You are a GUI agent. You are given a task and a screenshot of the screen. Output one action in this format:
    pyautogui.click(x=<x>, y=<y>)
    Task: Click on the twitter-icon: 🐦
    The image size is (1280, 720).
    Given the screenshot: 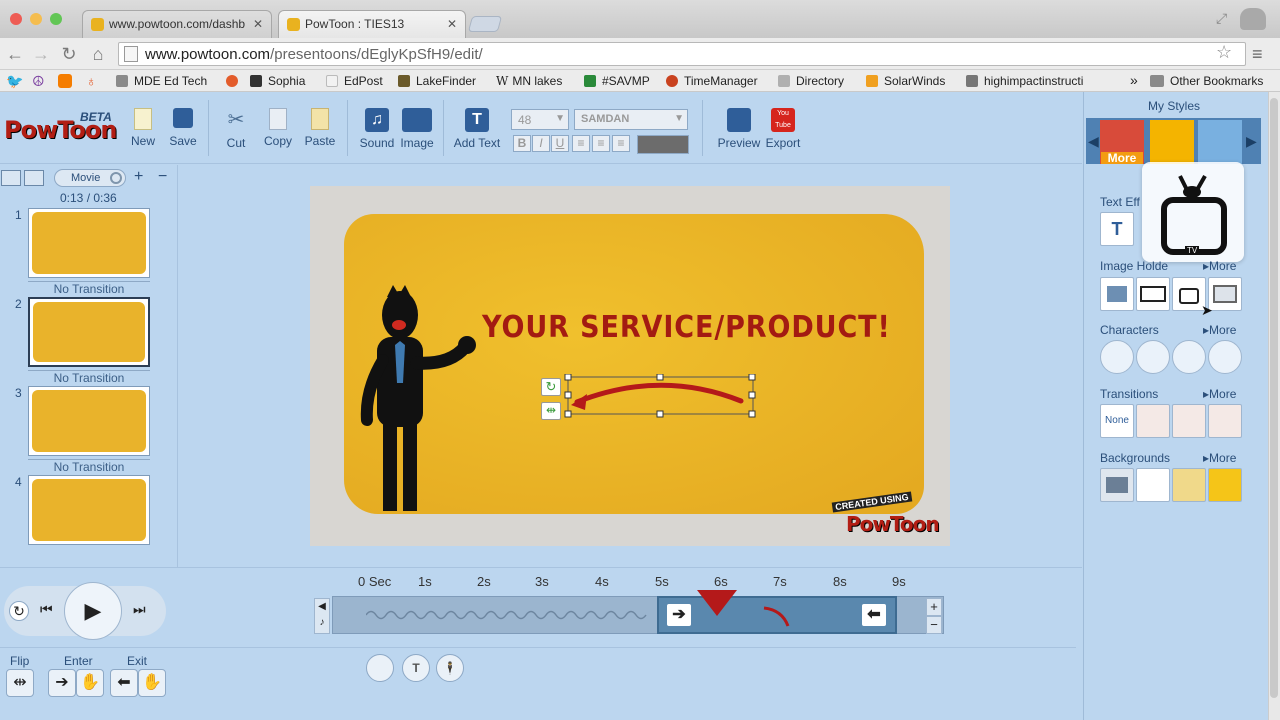 What is the action you would take?
    pyautogui.click(x=14, y=81)
    